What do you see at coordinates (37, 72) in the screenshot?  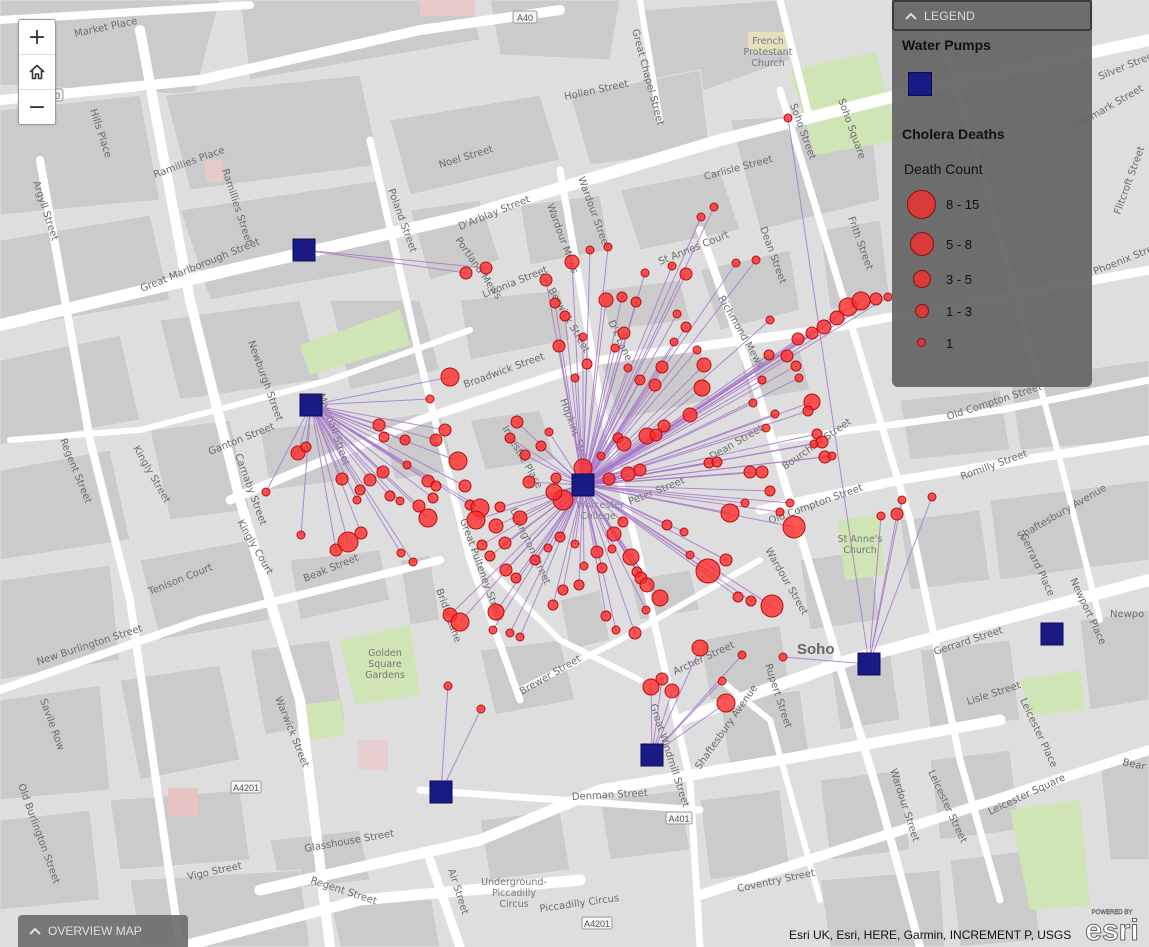 I see `home-button` at bounding box center [37, 72].